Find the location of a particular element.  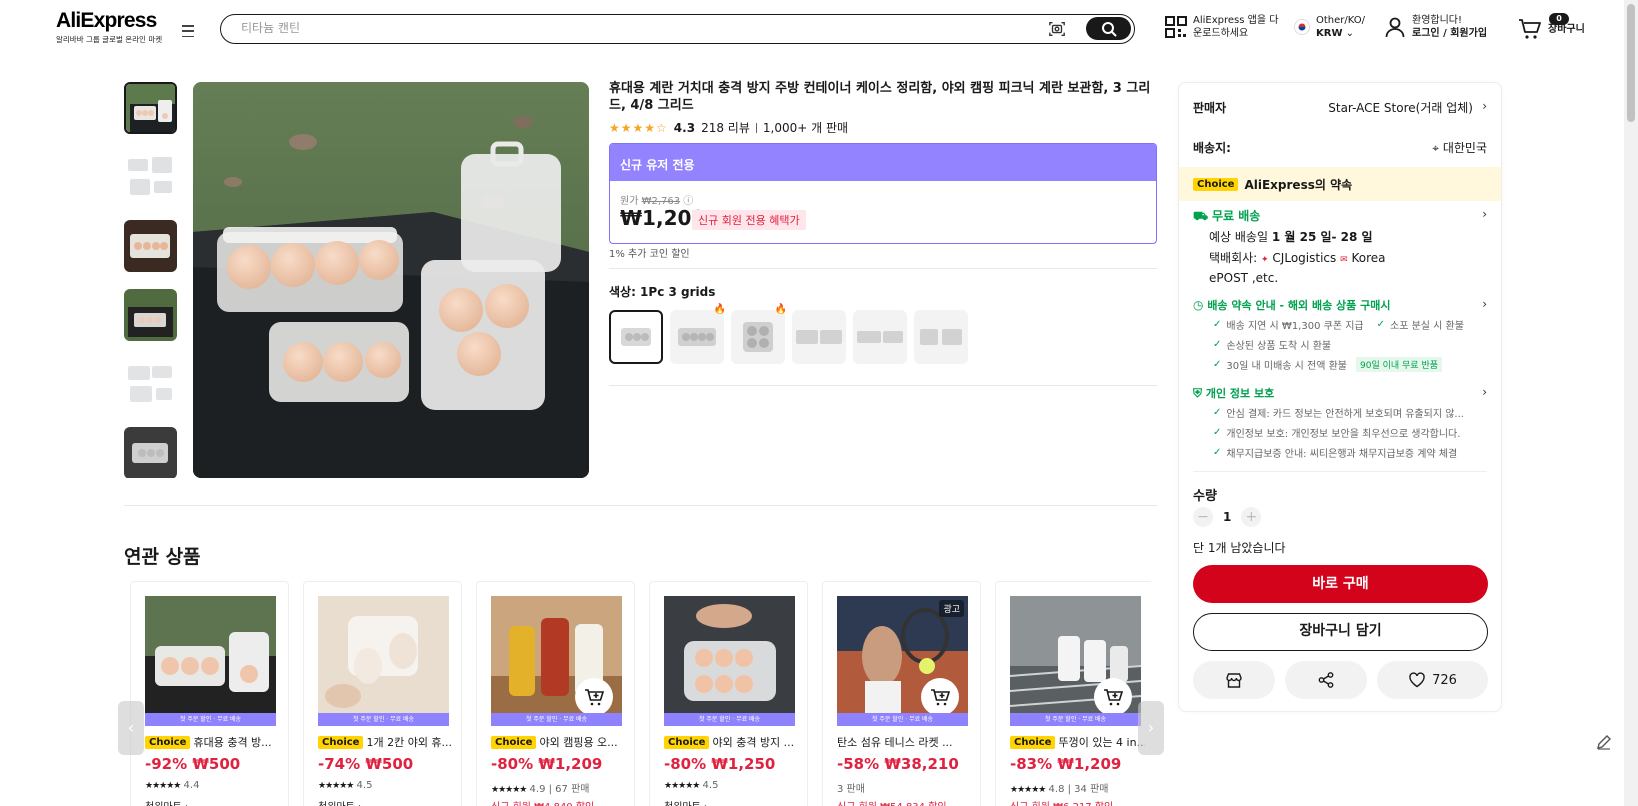

privacy-row: ⛨ 개인 정보 보호 › is located at coordinates (1340, 393).